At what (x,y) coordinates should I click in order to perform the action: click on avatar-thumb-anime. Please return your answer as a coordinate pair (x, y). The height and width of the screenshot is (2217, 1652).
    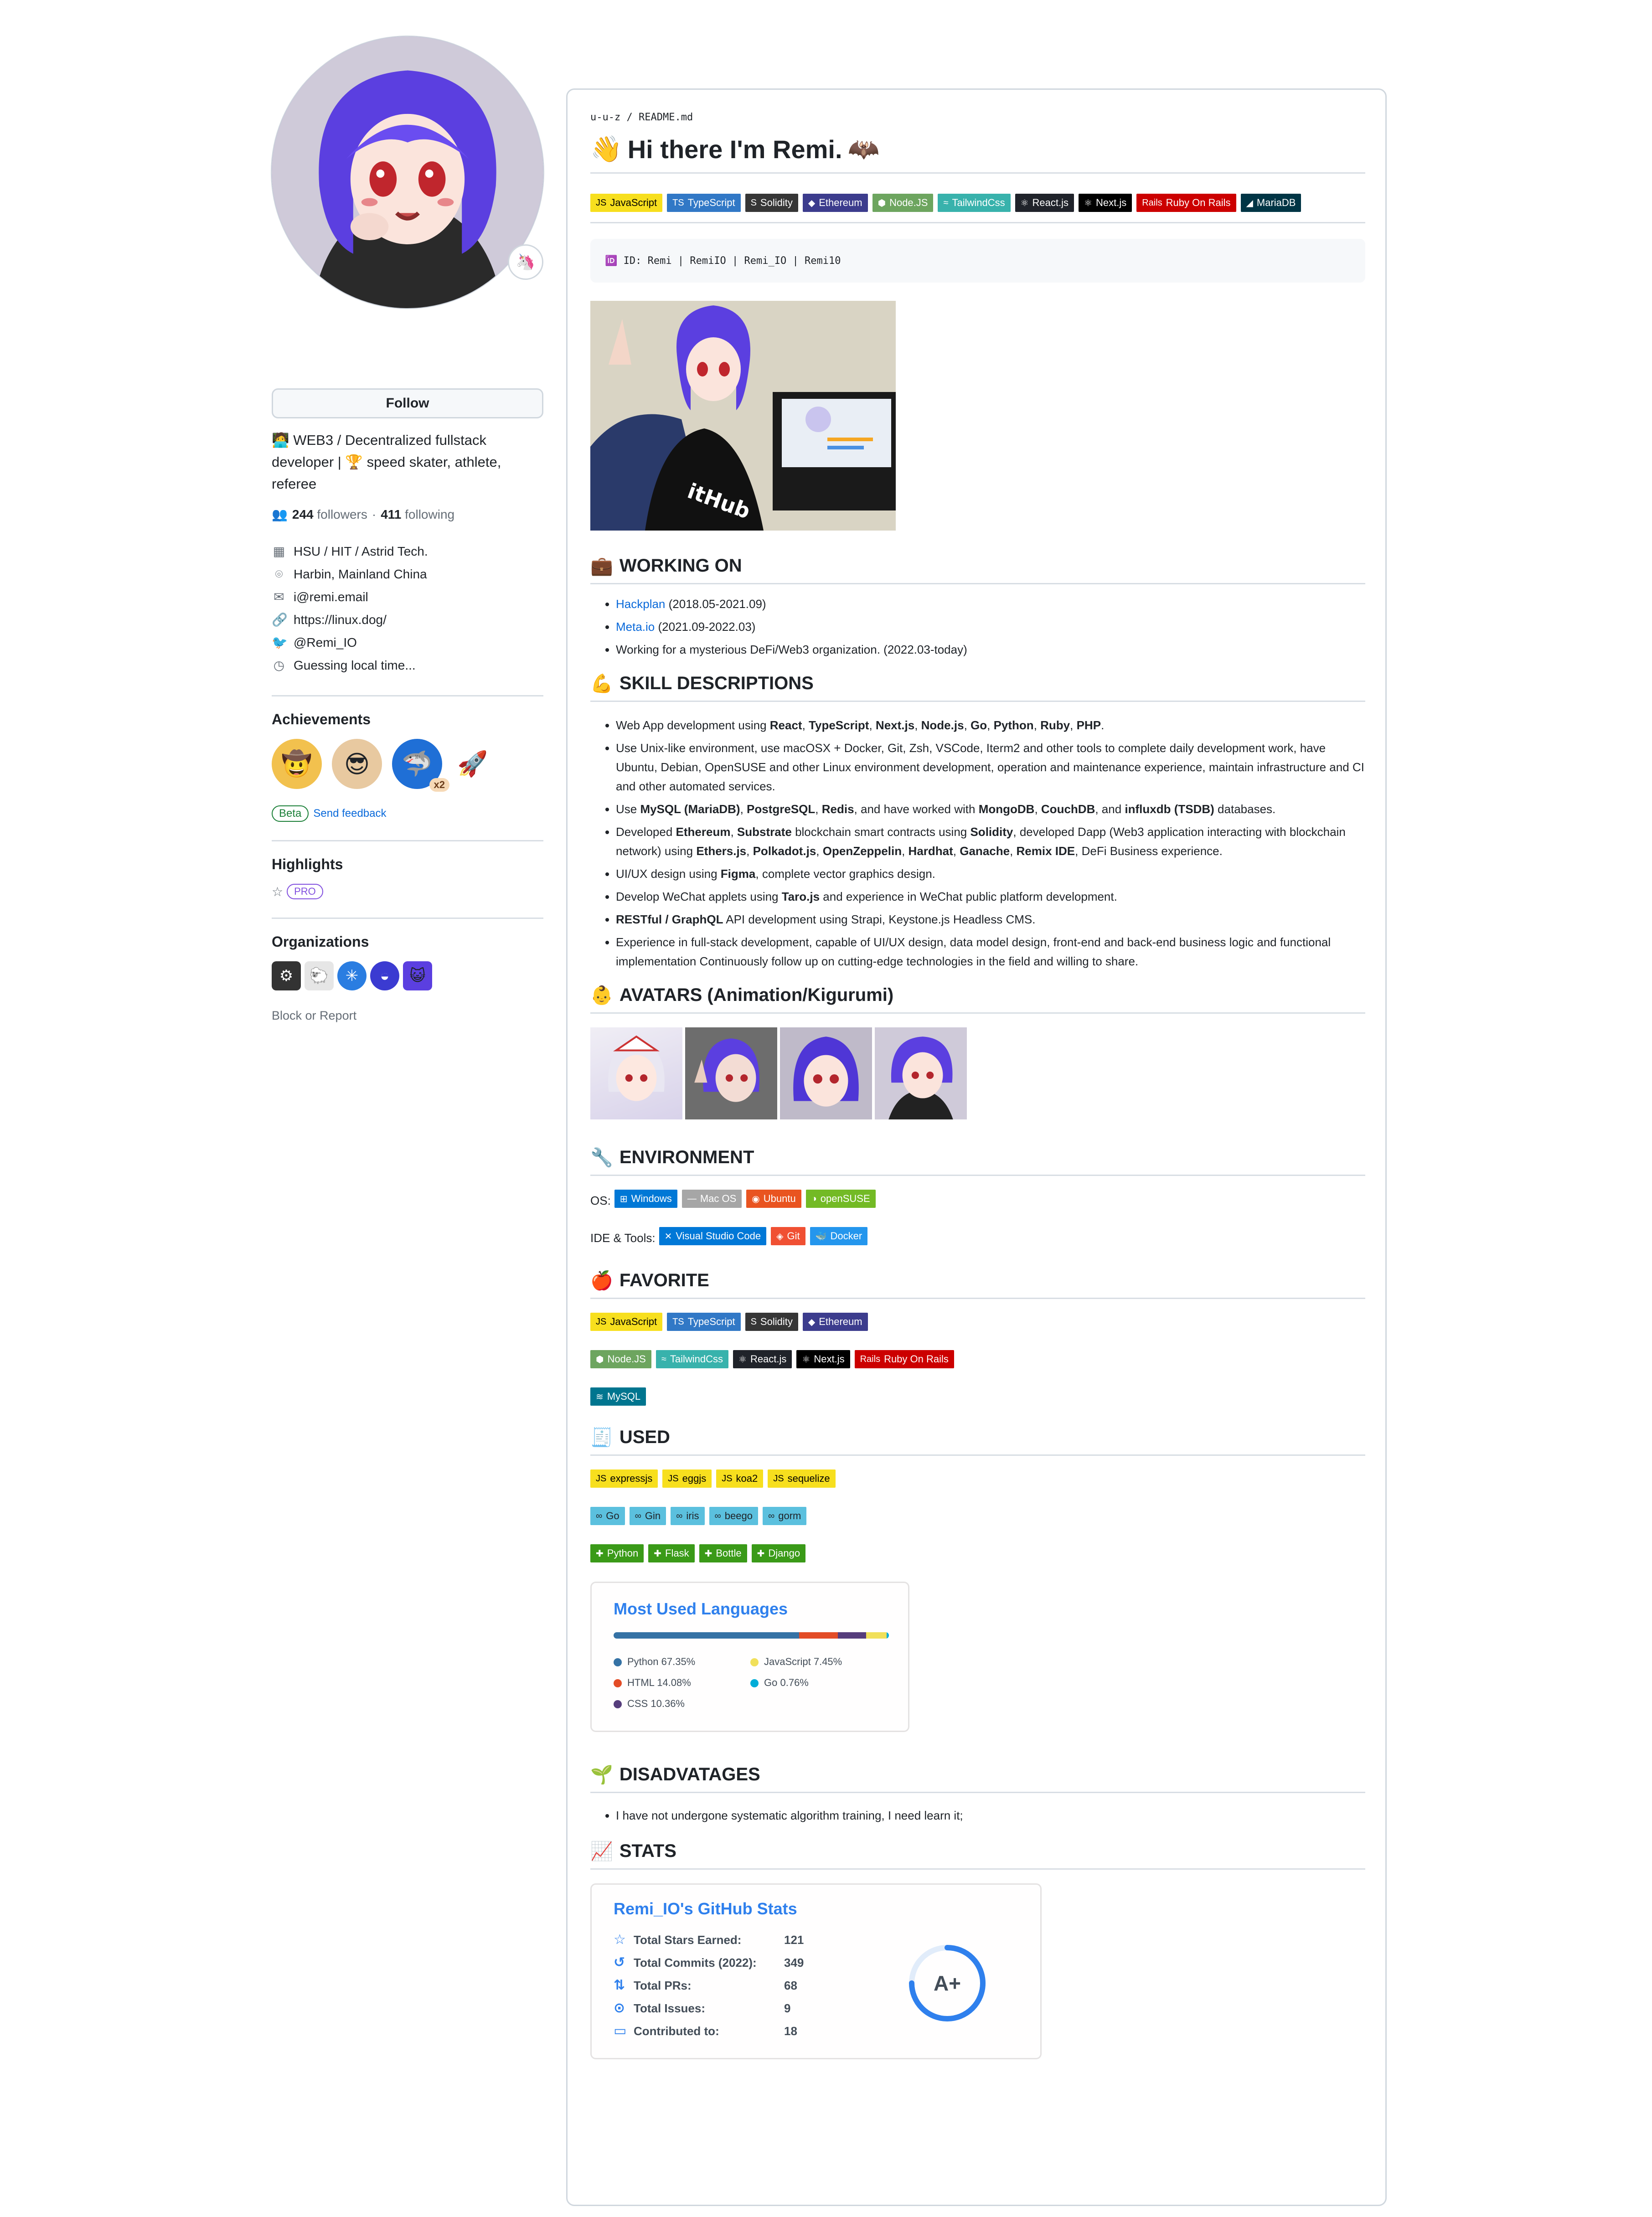
    Looking at the image, I should click on (636, 1073).